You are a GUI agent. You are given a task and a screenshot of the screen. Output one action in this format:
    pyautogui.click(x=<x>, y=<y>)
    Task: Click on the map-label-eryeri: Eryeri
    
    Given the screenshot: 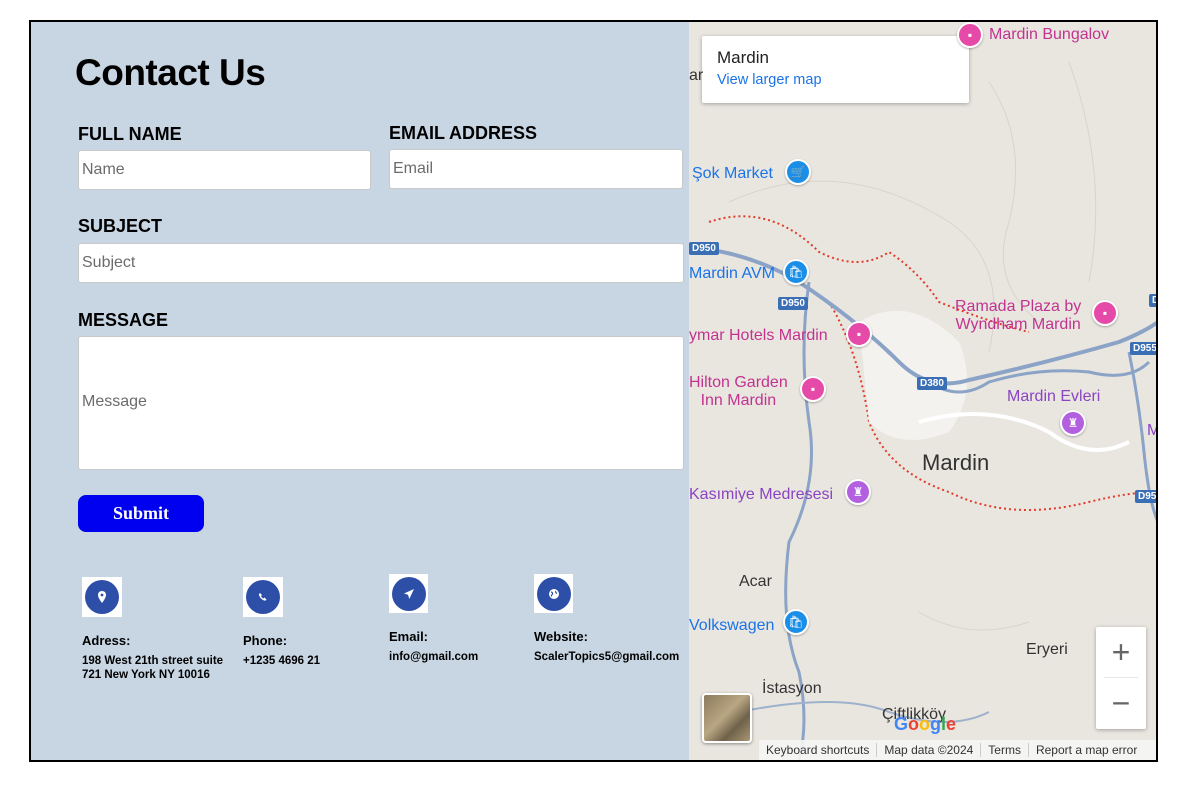 What is the action you would take?
    pyautogui.click(x=1047, y=649)
    